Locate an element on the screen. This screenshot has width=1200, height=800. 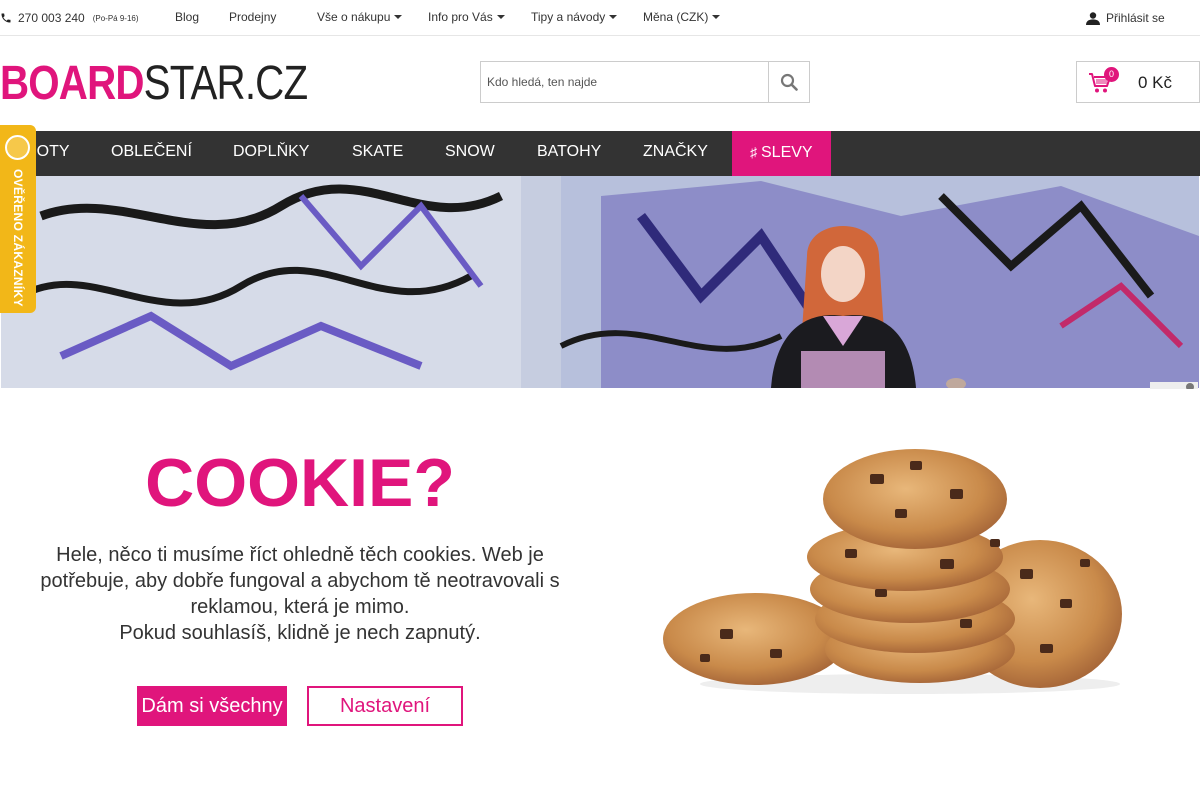
user-icon is located at coordinates (1093, 18).